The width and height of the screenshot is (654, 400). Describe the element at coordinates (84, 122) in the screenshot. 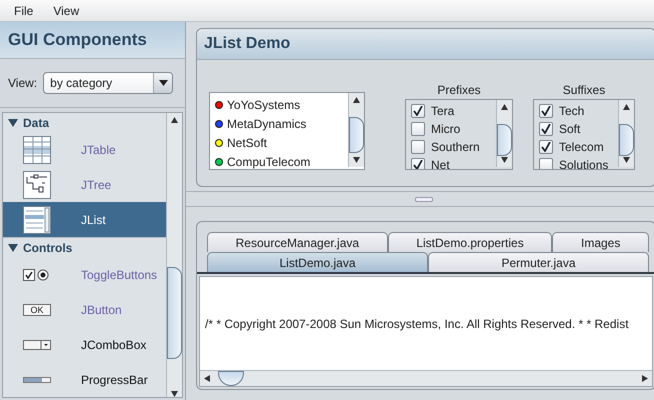

I see `category-header: Data` at that location.